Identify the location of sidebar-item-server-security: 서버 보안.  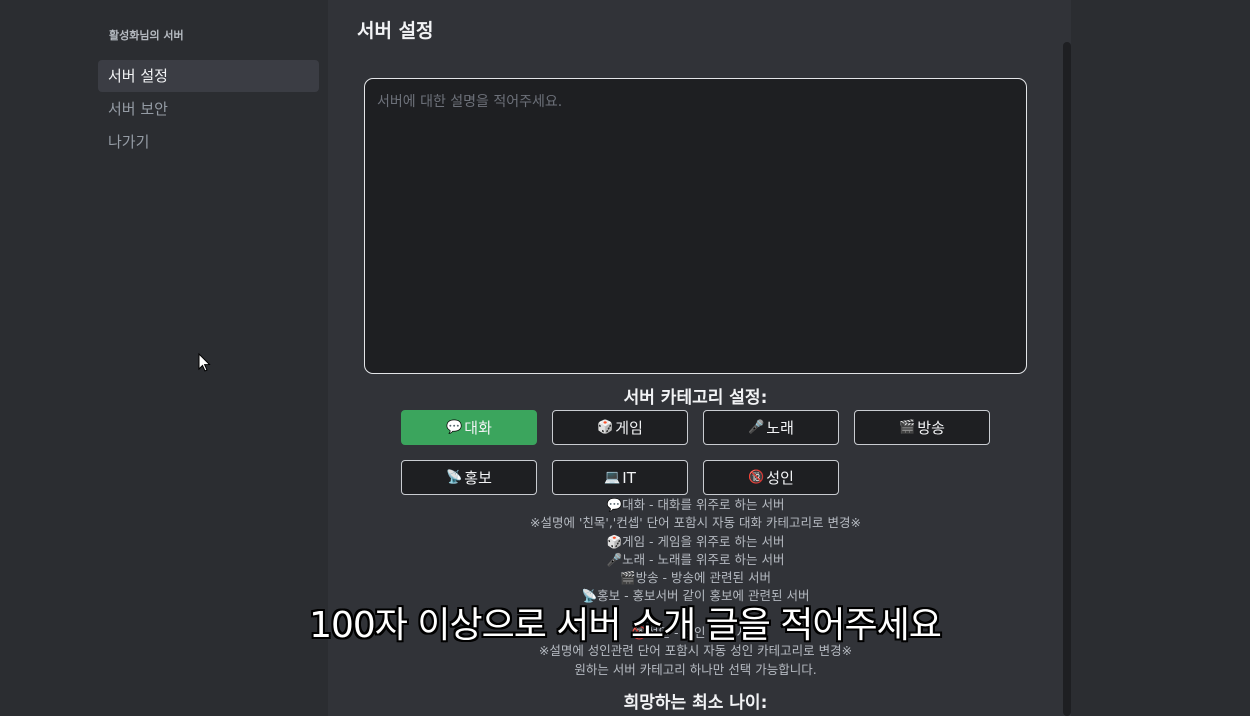
(208, 109).